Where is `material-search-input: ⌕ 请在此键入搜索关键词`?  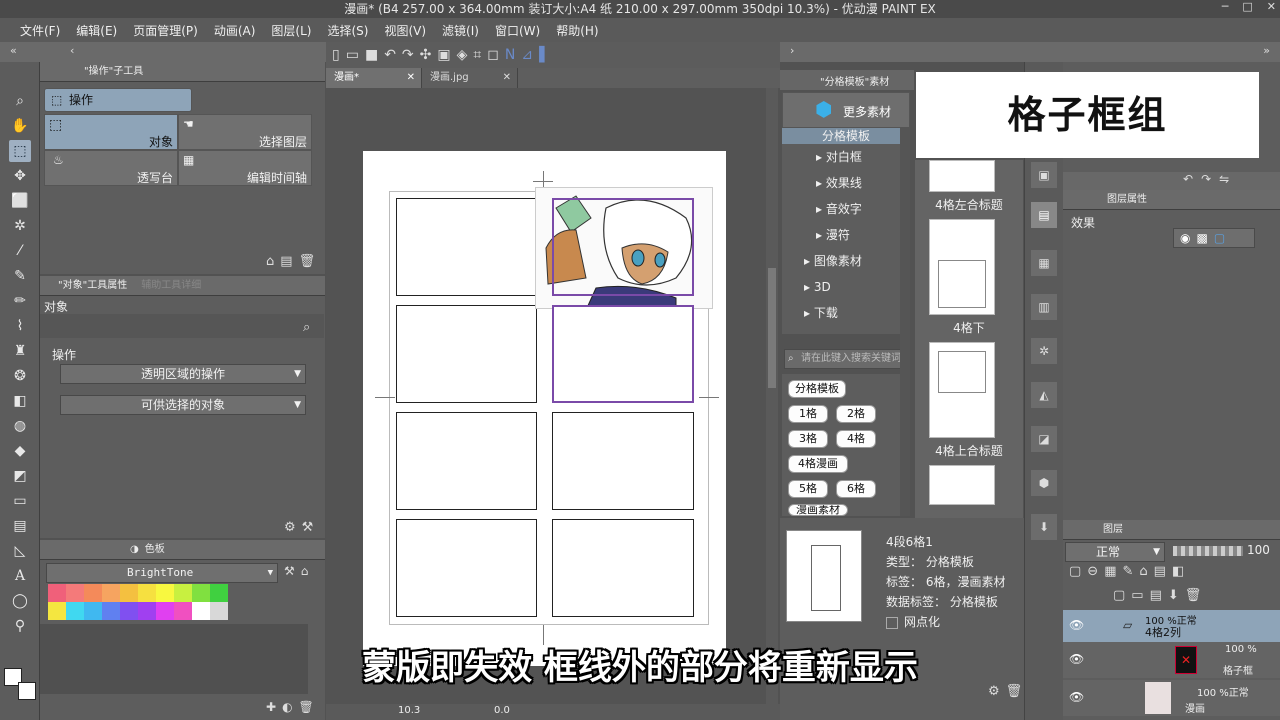
material-search-input: ⌕ 请在此键入搜索关键词 is located at coordinates (847, 359).